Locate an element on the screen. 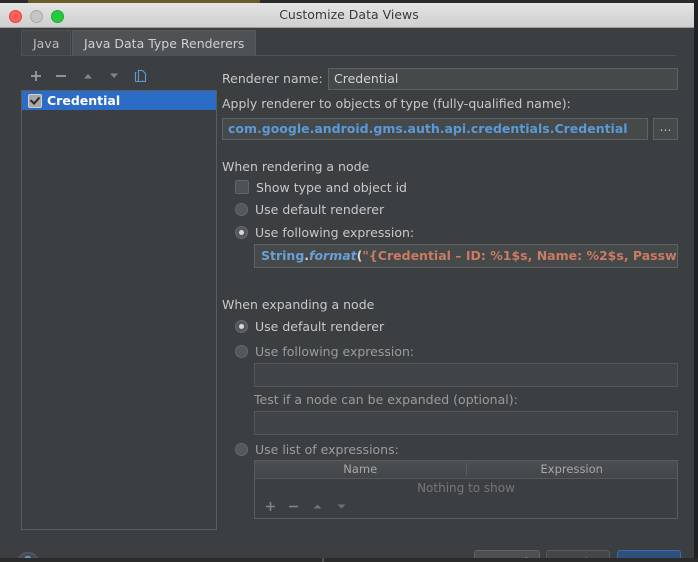  rendering-use-default-renderer-radio: Use default renderer is located at coordinates (309, 209).